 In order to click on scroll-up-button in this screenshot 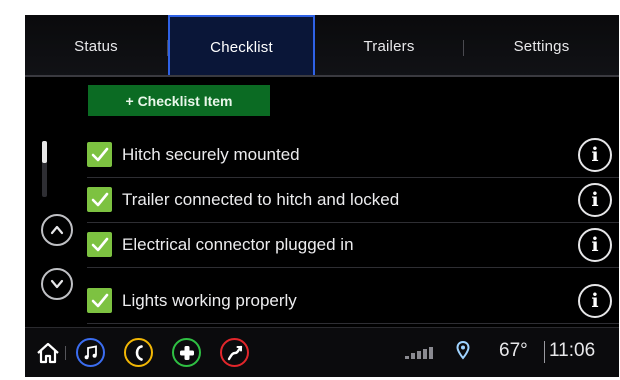, I will do `click(57, 230)`.